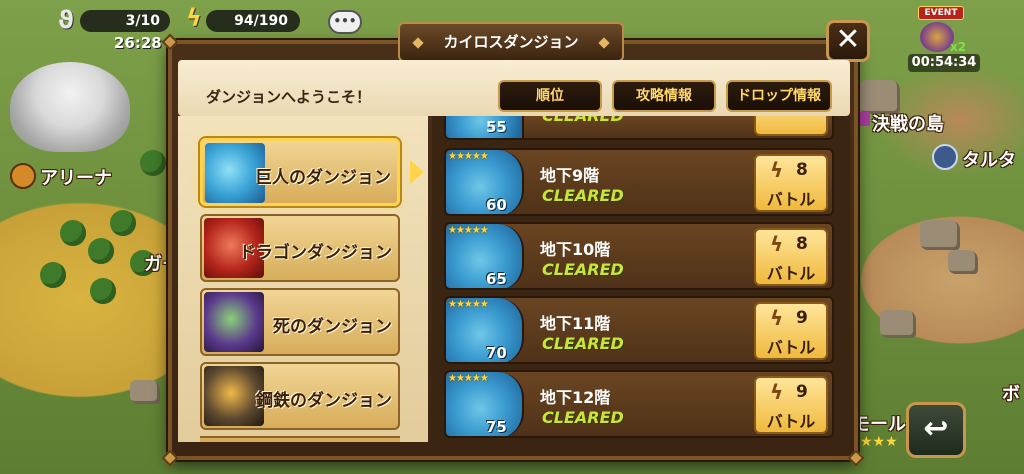 The height and width of the screenshot is (474, 1024). I want to click on battle-button-partial, so click(791, 126).